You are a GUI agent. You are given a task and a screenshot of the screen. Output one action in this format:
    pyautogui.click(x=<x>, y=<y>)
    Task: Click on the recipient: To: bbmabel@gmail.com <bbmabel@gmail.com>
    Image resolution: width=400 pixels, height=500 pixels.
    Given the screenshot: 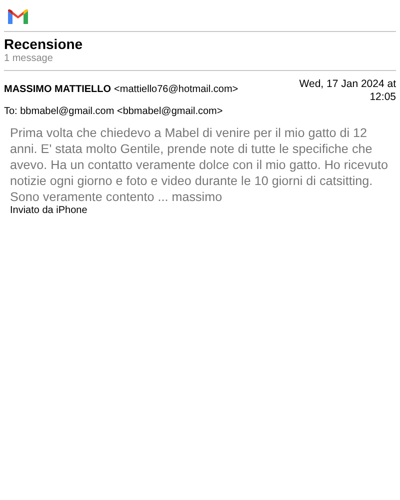 What is the action you would take?
    pyautogui.click(x=114, y=111)
    